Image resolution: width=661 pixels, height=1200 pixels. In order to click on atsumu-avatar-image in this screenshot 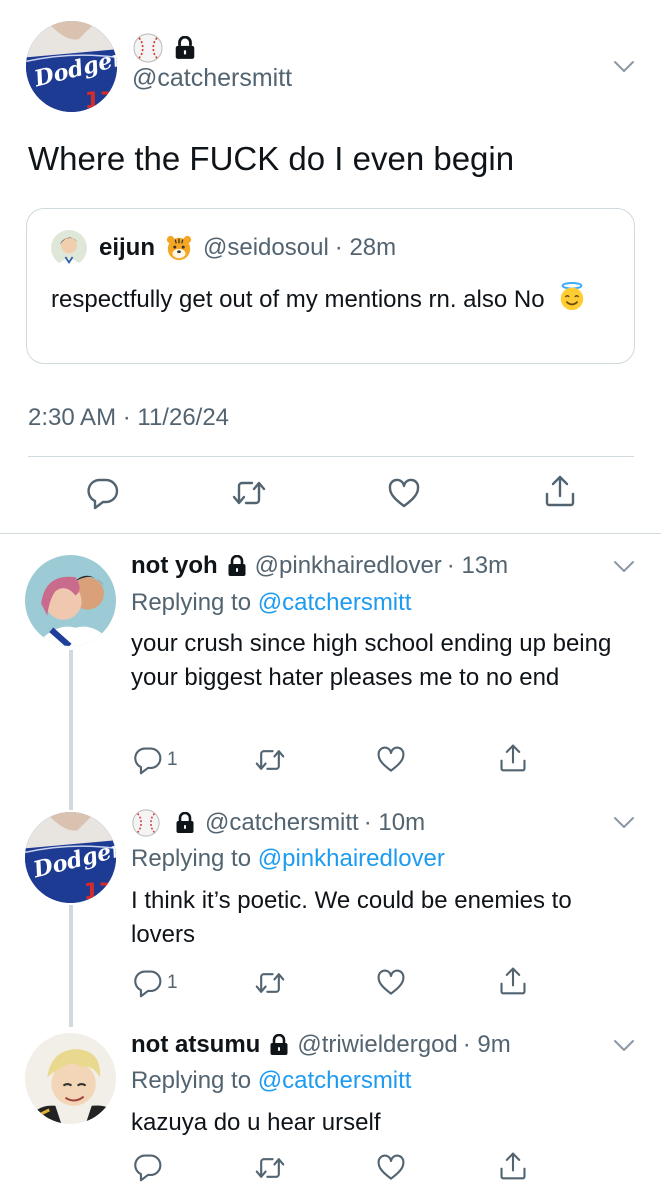, I will do `click(70, 1078)`.